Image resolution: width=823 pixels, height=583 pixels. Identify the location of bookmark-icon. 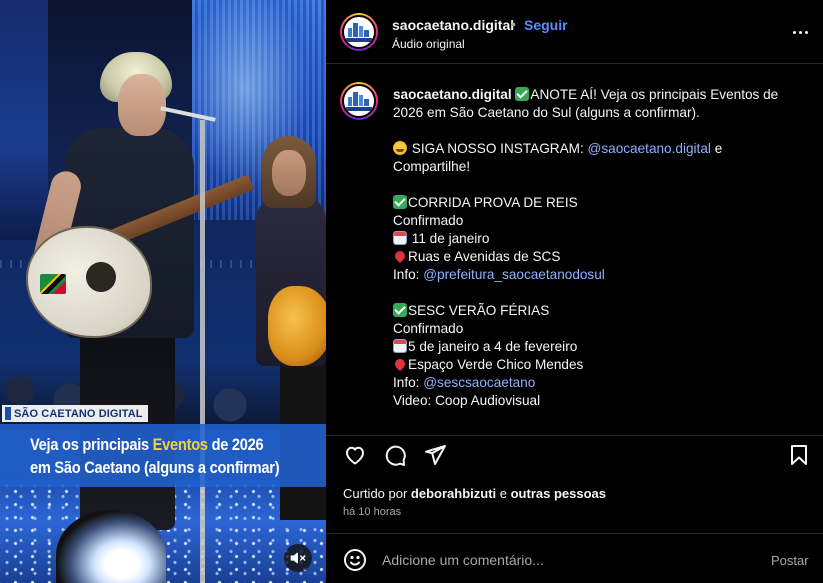
(799, 455).